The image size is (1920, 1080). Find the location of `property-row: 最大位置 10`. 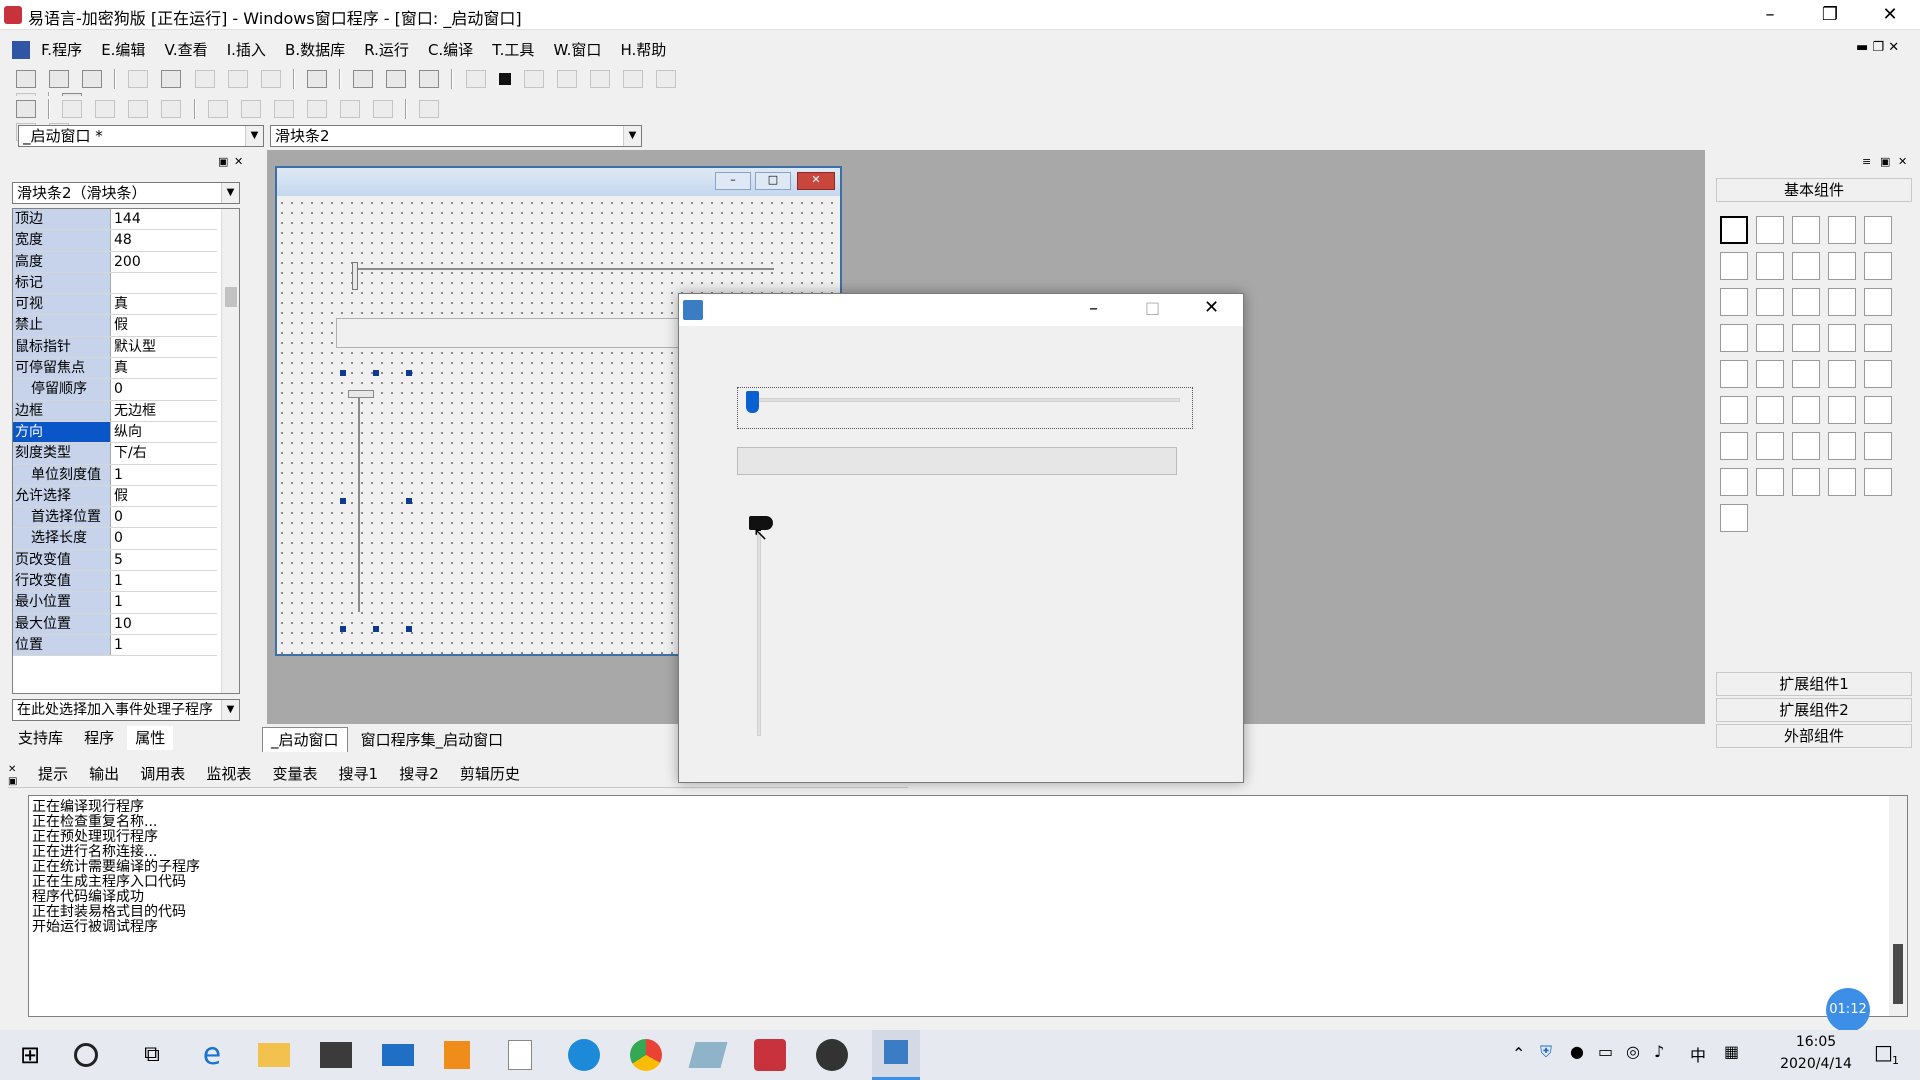

property-row: 最大位置 10 is located at coordinates (115, 624).